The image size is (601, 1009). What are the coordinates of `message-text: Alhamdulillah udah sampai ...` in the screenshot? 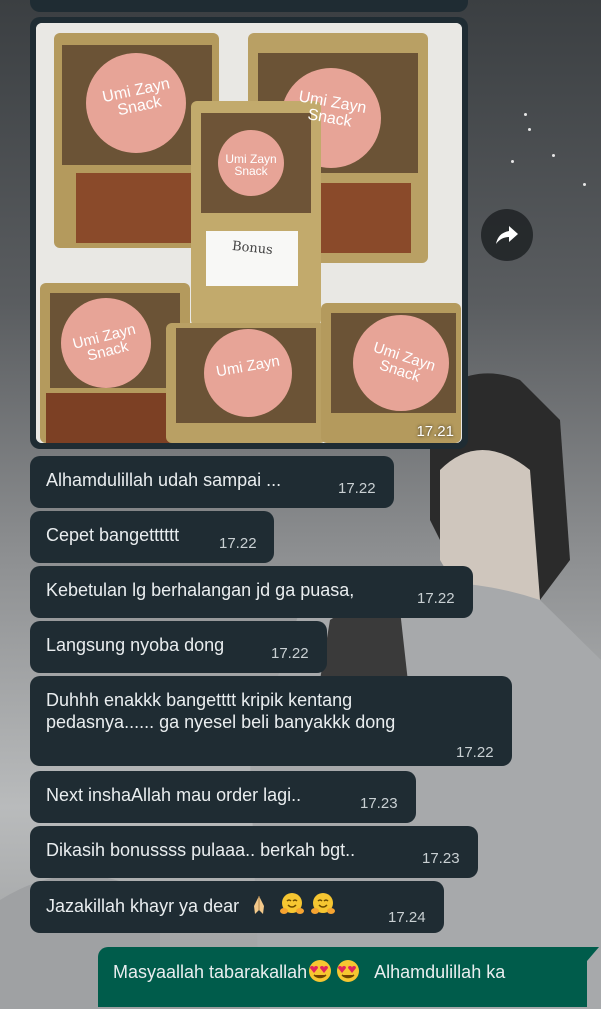 It's located at (164, 480).